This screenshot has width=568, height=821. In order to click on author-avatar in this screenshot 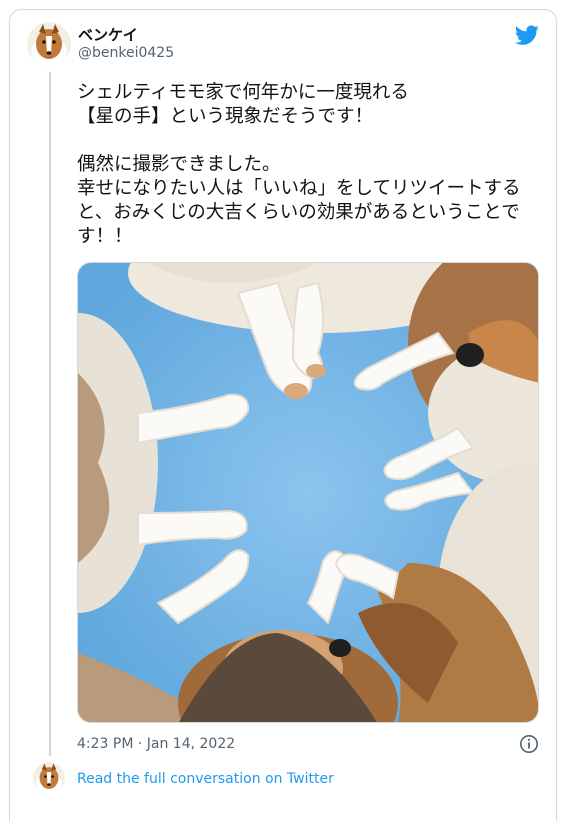, I will do `click(49, 44)`.